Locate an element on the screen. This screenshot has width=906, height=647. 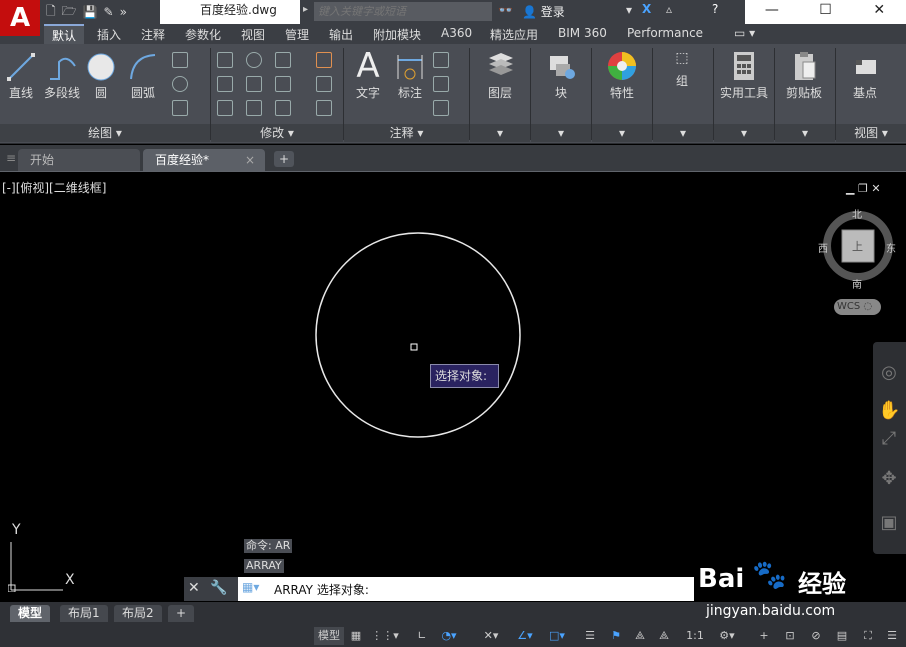
layers-panel-dropdown: ▾ is located at coordinates (500, 133).